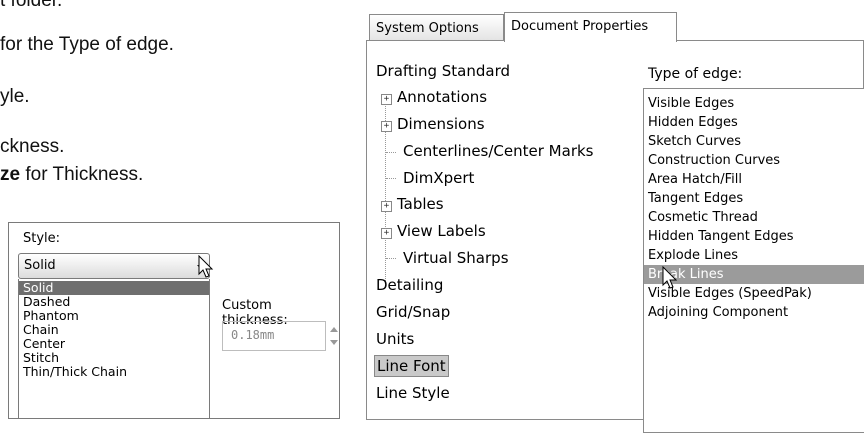 The width and height of the screenshot is (864, 433). I want to click on style-option: Chain, so click(114, 330).